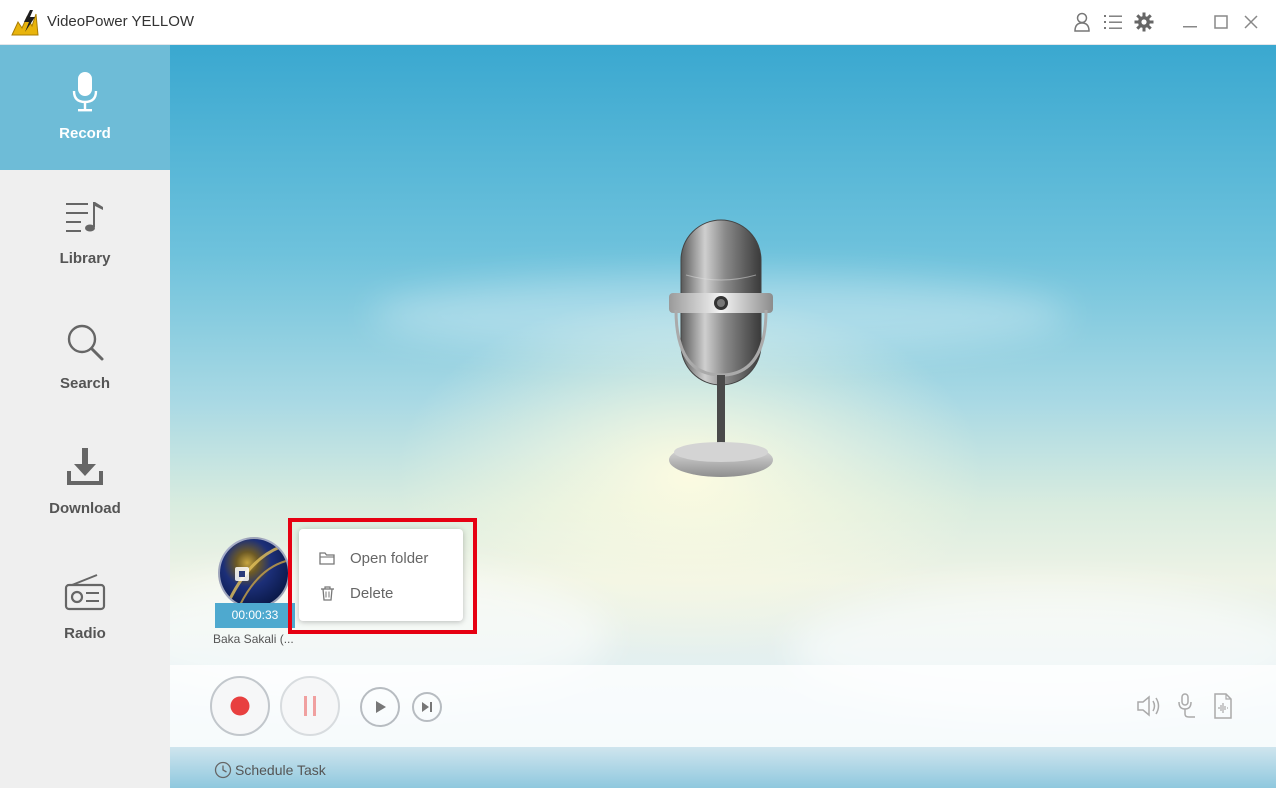 This screenshot has width=1276, height=788. What do you see at coordinates (1082, 22) in the screenshot?
I see `user-icon` at bounding box center [1082, 22].